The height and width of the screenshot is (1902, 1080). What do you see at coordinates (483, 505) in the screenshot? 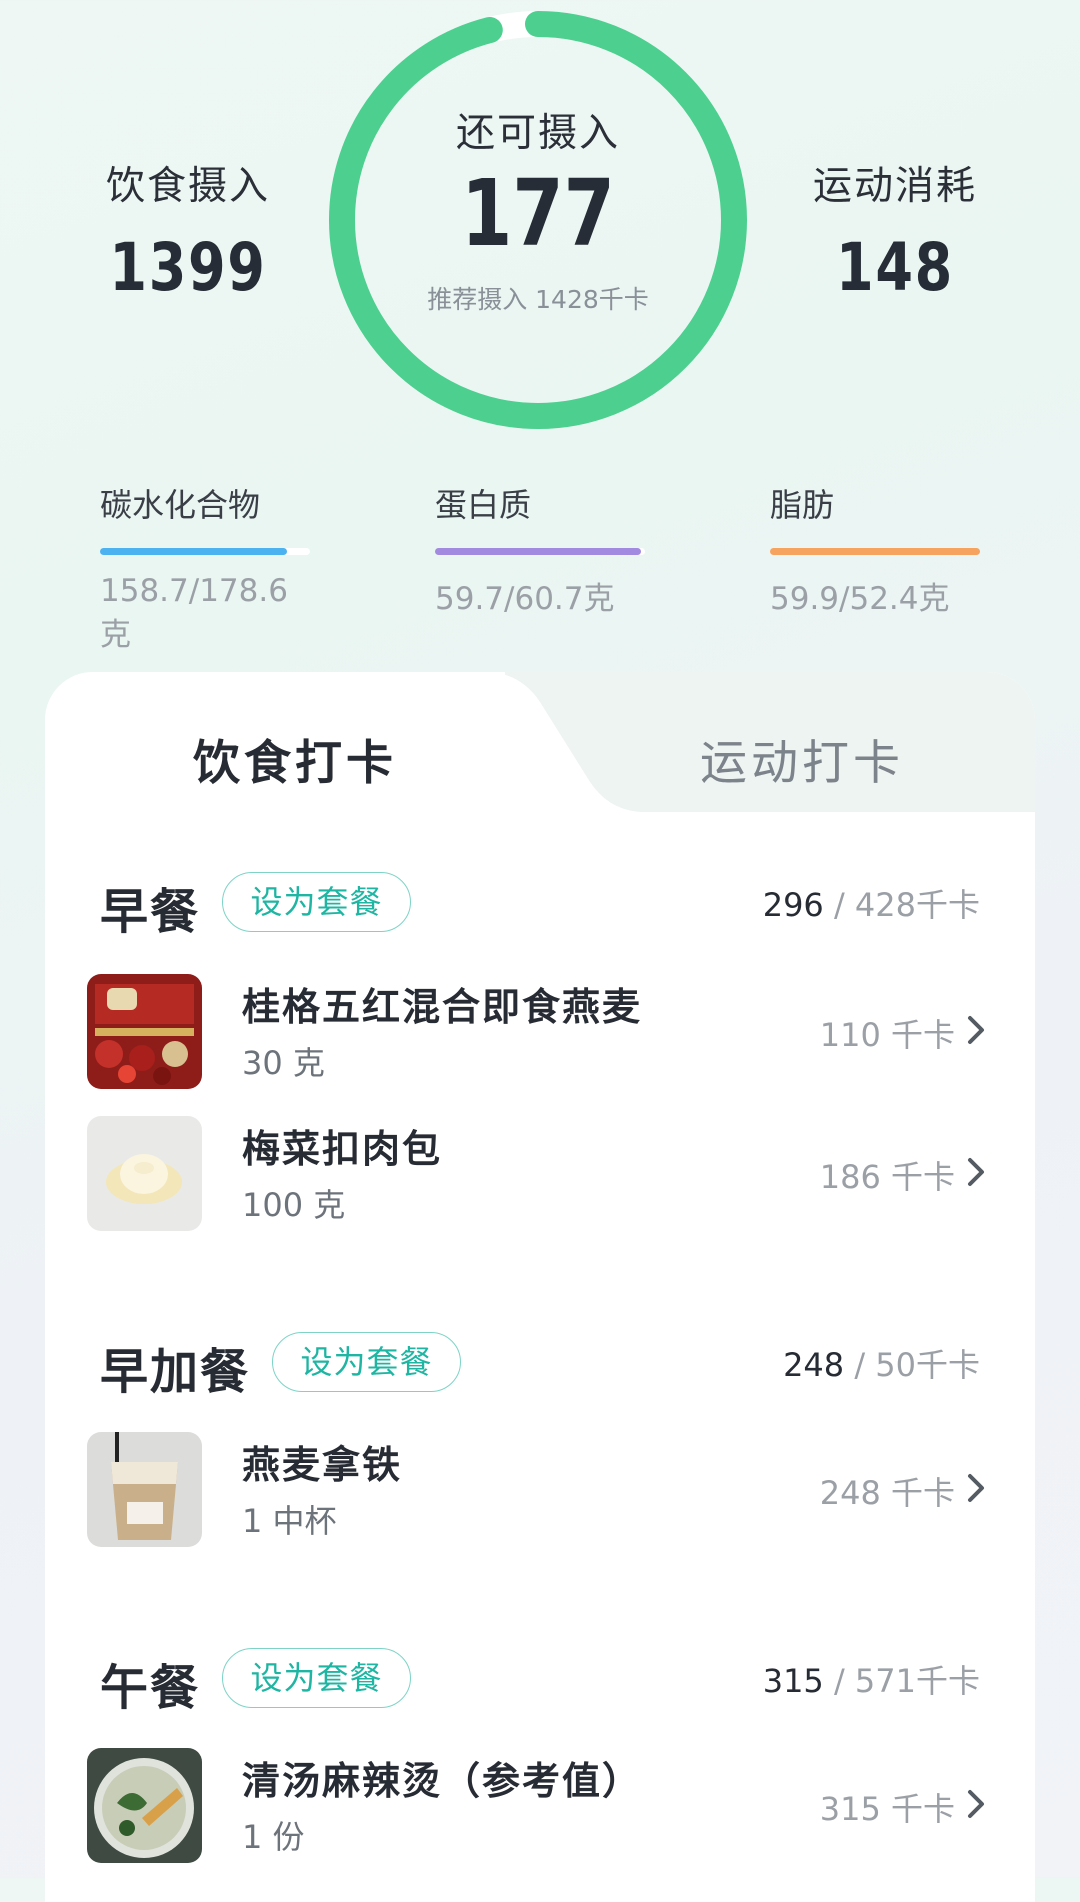
I see `macro-label: 蛋白质` at bounding box center [483, 505].